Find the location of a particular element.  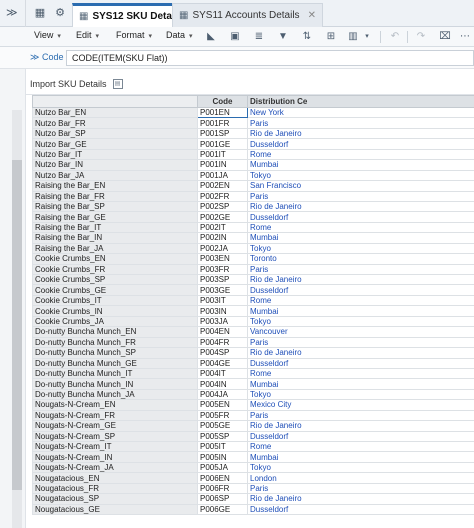

code-cell: P002IT is located at coordinates (222, 227).